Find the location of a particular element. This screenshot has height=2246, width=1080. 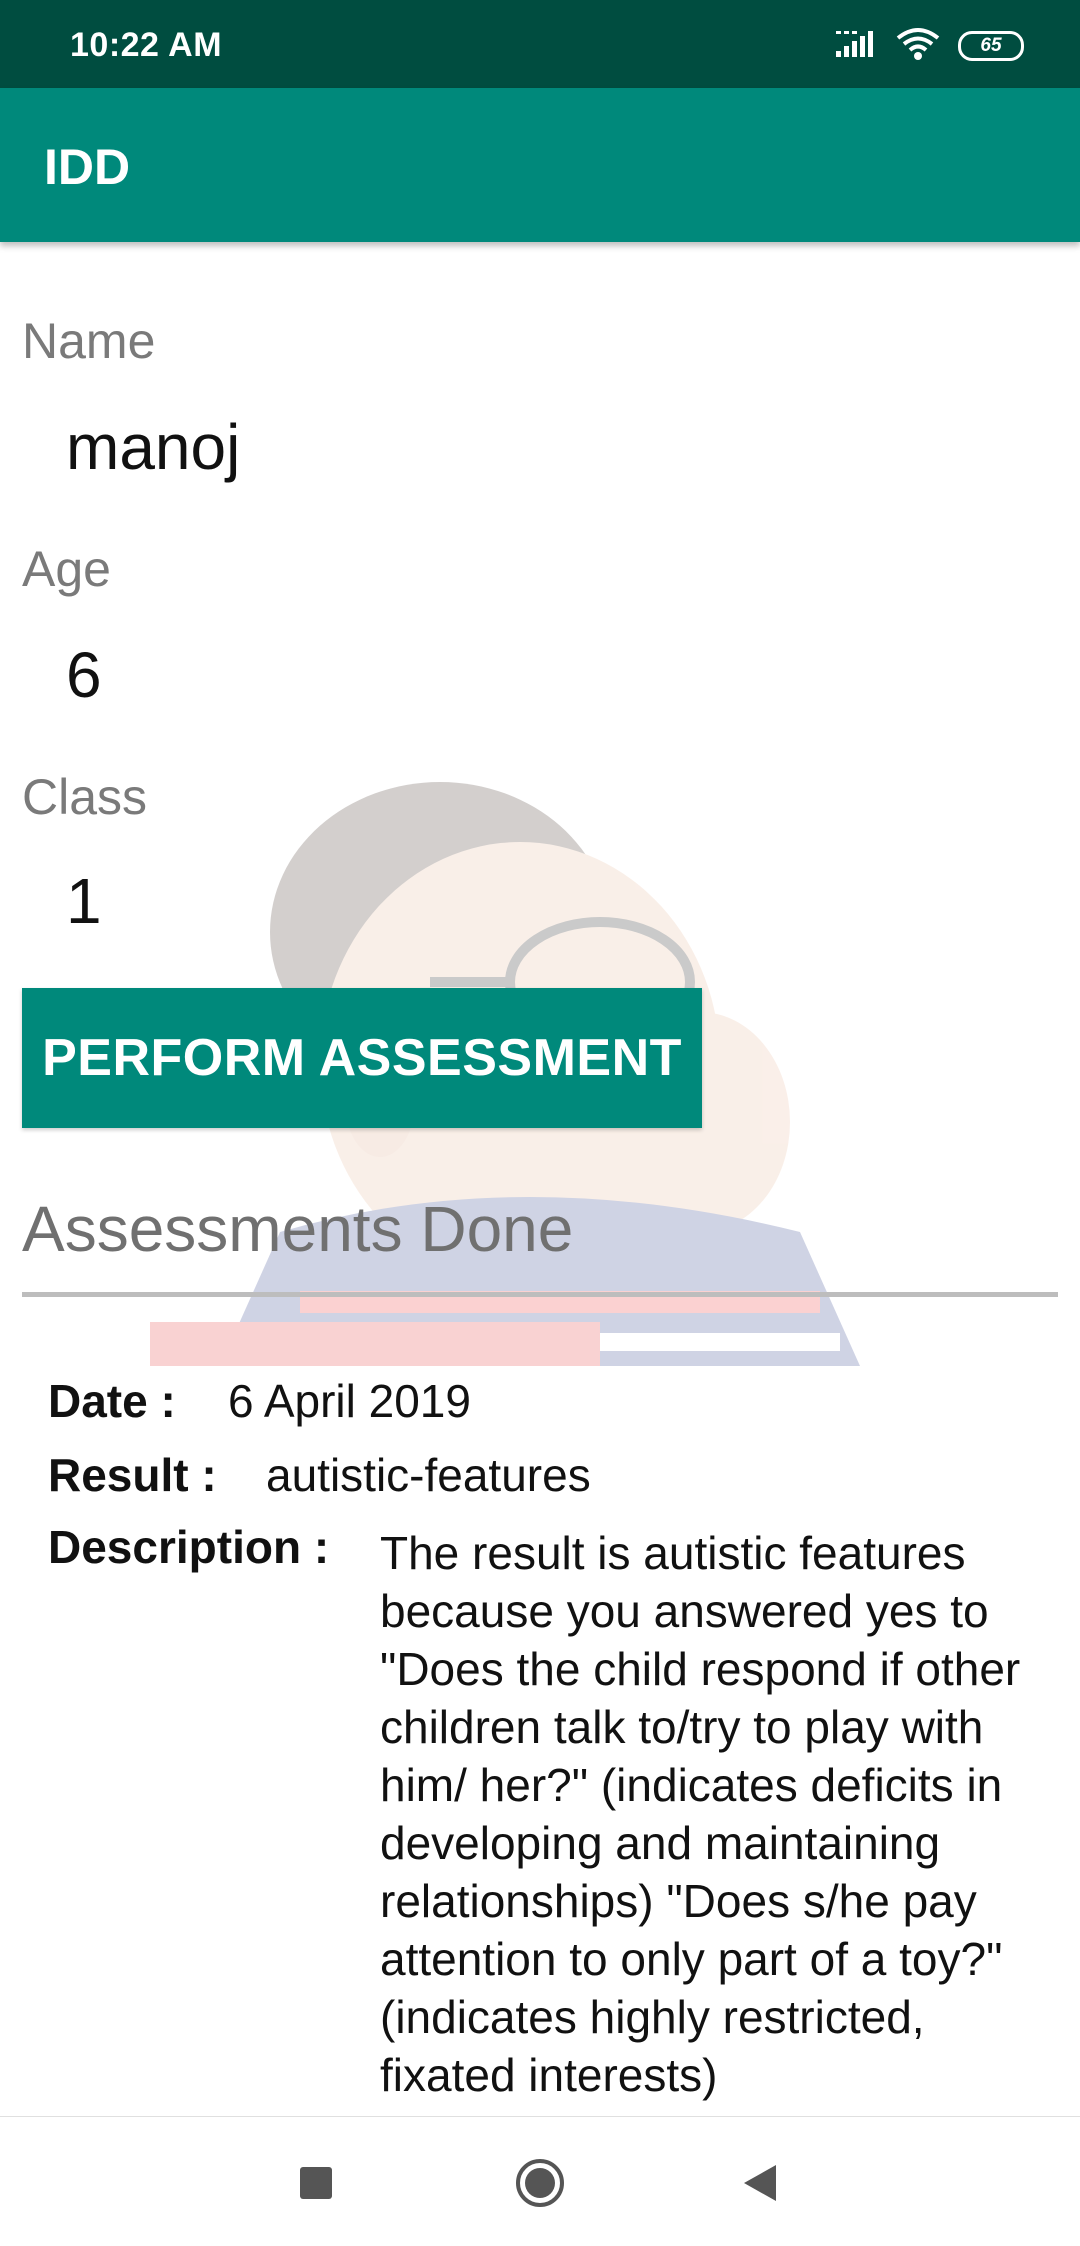

description-label: Description : is located at coordinates (189, 1547).